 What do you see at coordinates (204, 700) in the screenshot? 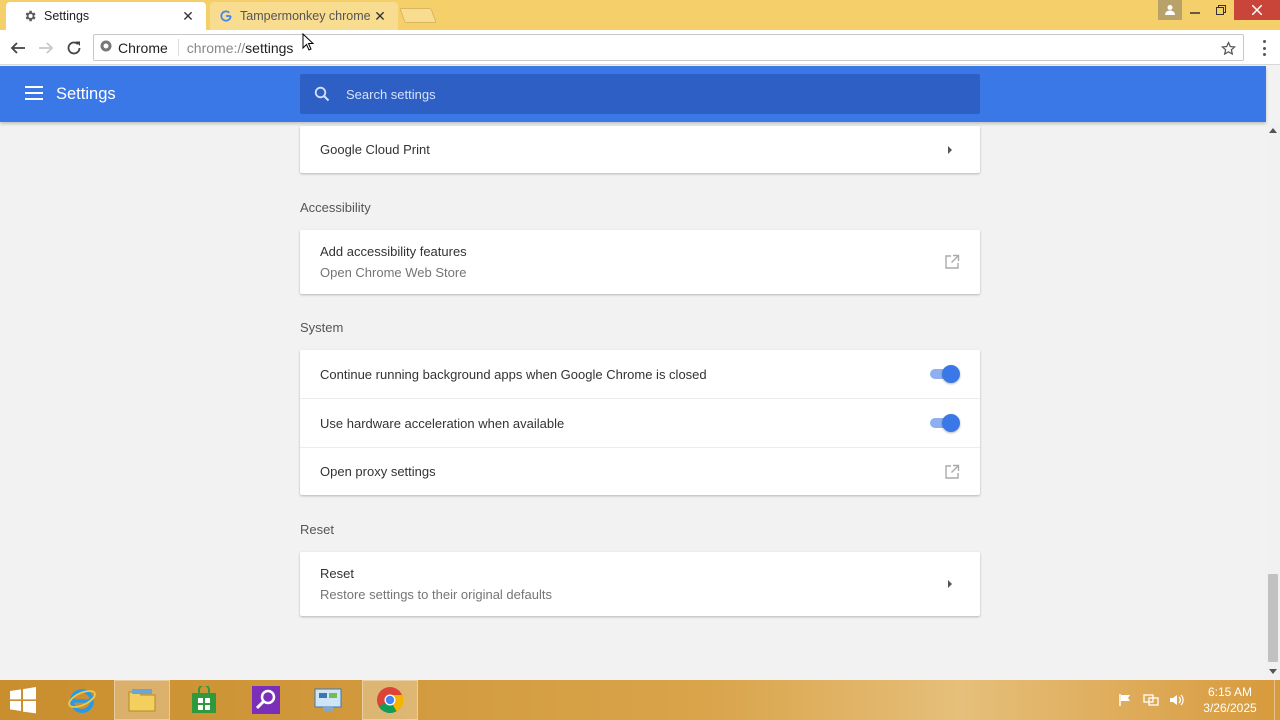
I see `store-icon` at bounding box center [204, 700].